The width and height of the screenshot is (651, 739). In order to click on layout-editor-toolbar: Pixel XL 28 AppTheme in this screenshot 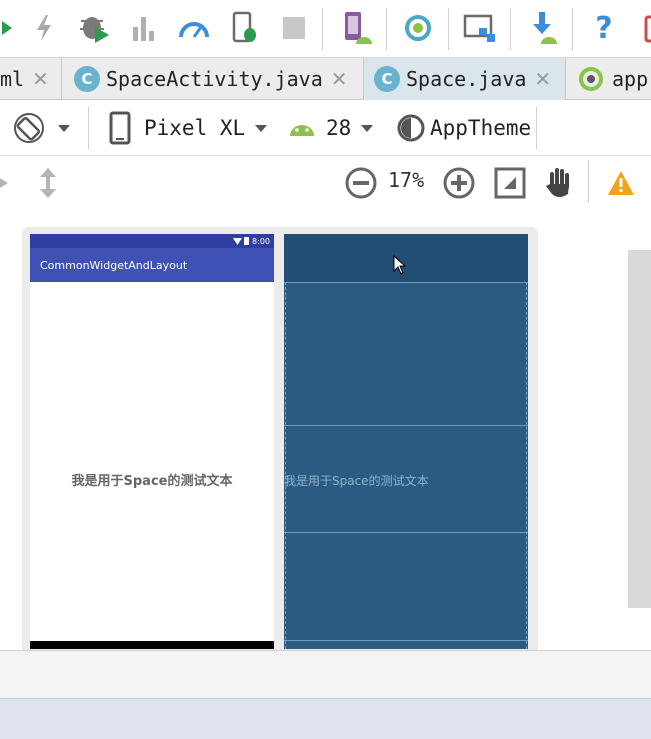, I will do `click(325, 128)`.